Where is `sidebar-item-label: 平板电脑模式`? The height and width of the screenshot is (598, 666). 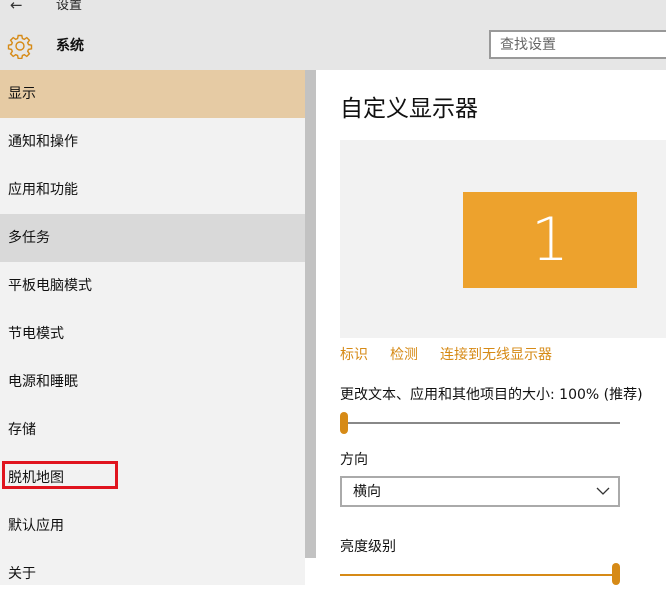 sidebar-item-label: 平板电脑模式 is located at coordinates (50, 286).